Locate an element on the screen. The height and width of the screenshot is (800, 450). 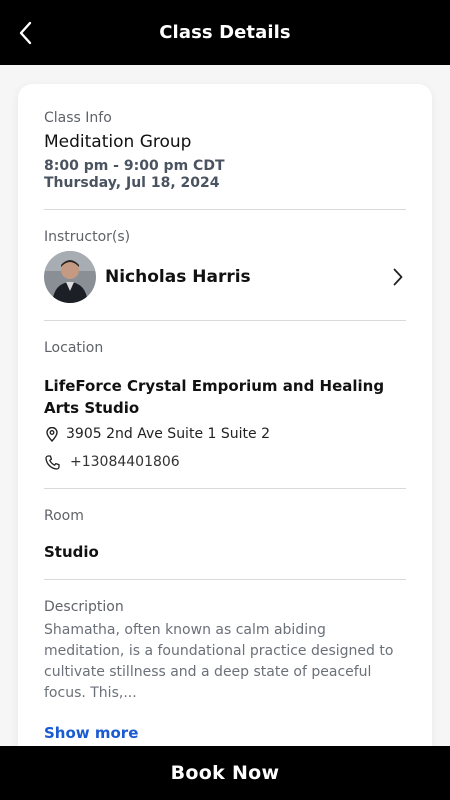
phone-row: +13084401806 is located at coordinates (225, 462).